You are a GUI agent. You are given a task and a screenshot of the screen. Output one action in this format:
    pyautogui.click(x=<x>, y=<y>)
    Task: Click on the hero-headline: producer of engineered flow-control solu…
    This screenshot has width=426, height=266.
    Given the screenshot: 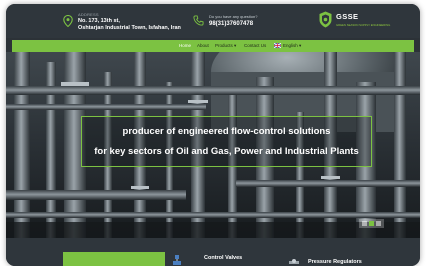 What is the action you would take?
    pyautogui.click(x=226, y=131)
    